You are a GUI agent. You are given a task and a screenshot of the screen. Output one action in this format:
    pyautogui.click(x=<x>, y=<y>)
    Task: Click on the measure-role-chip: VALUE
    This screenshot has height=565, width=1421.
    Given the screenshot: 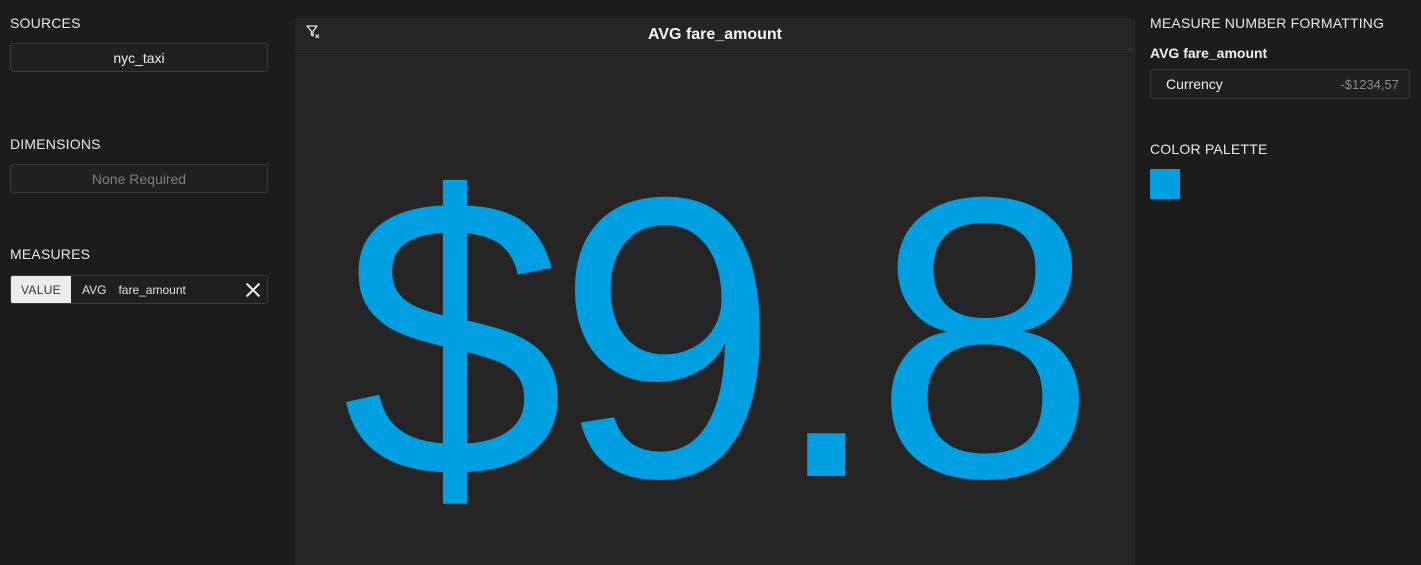 What is the action you would take?
    pyautogui.click(x=41, y=289)
    